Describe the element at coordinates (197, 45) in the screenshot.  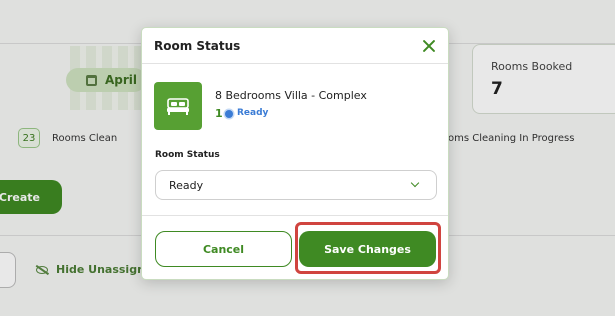
I see `modal-title: Room Status` at that location.